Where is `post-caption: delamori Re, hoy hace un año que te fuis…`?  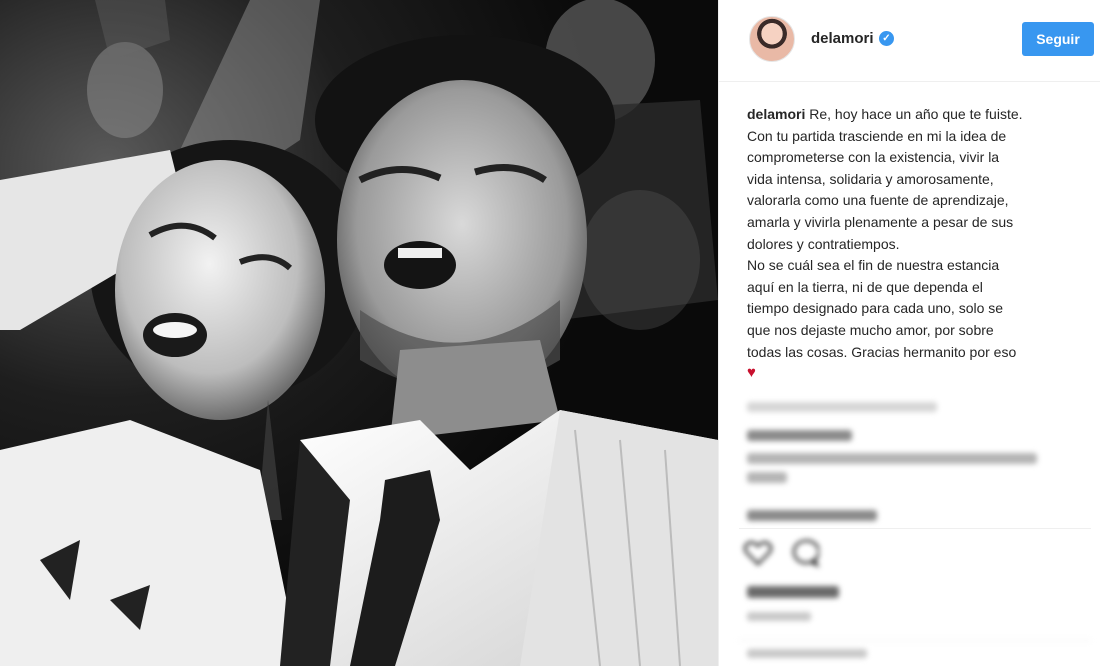 post-caption: delamori Re, hoy hace un año que te fuis… is located at coordinates (916, 243).